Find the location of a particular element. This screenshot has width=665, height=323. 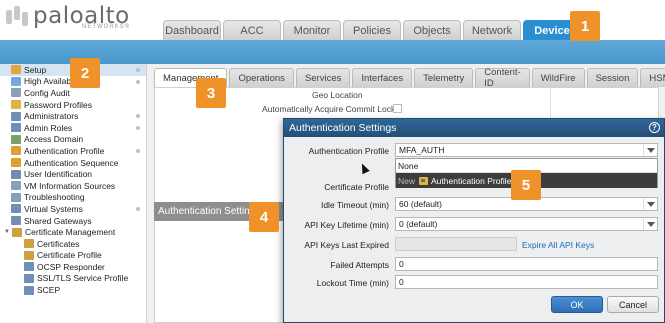

sidebar-item-label: VM Information Sources is located at coordinates (70, 185).